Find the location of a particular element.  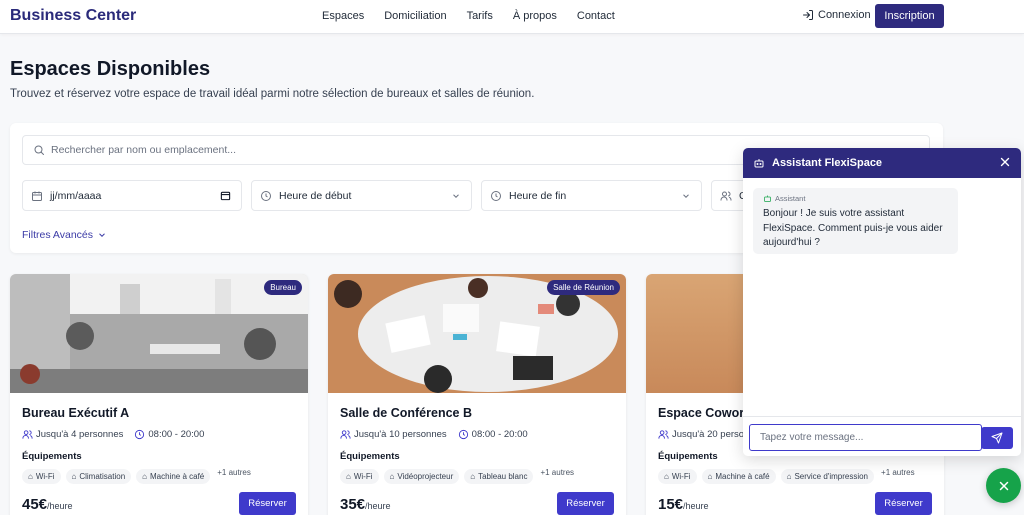

space-title: Salle de Conférence B is located at coordinates (406, 413).